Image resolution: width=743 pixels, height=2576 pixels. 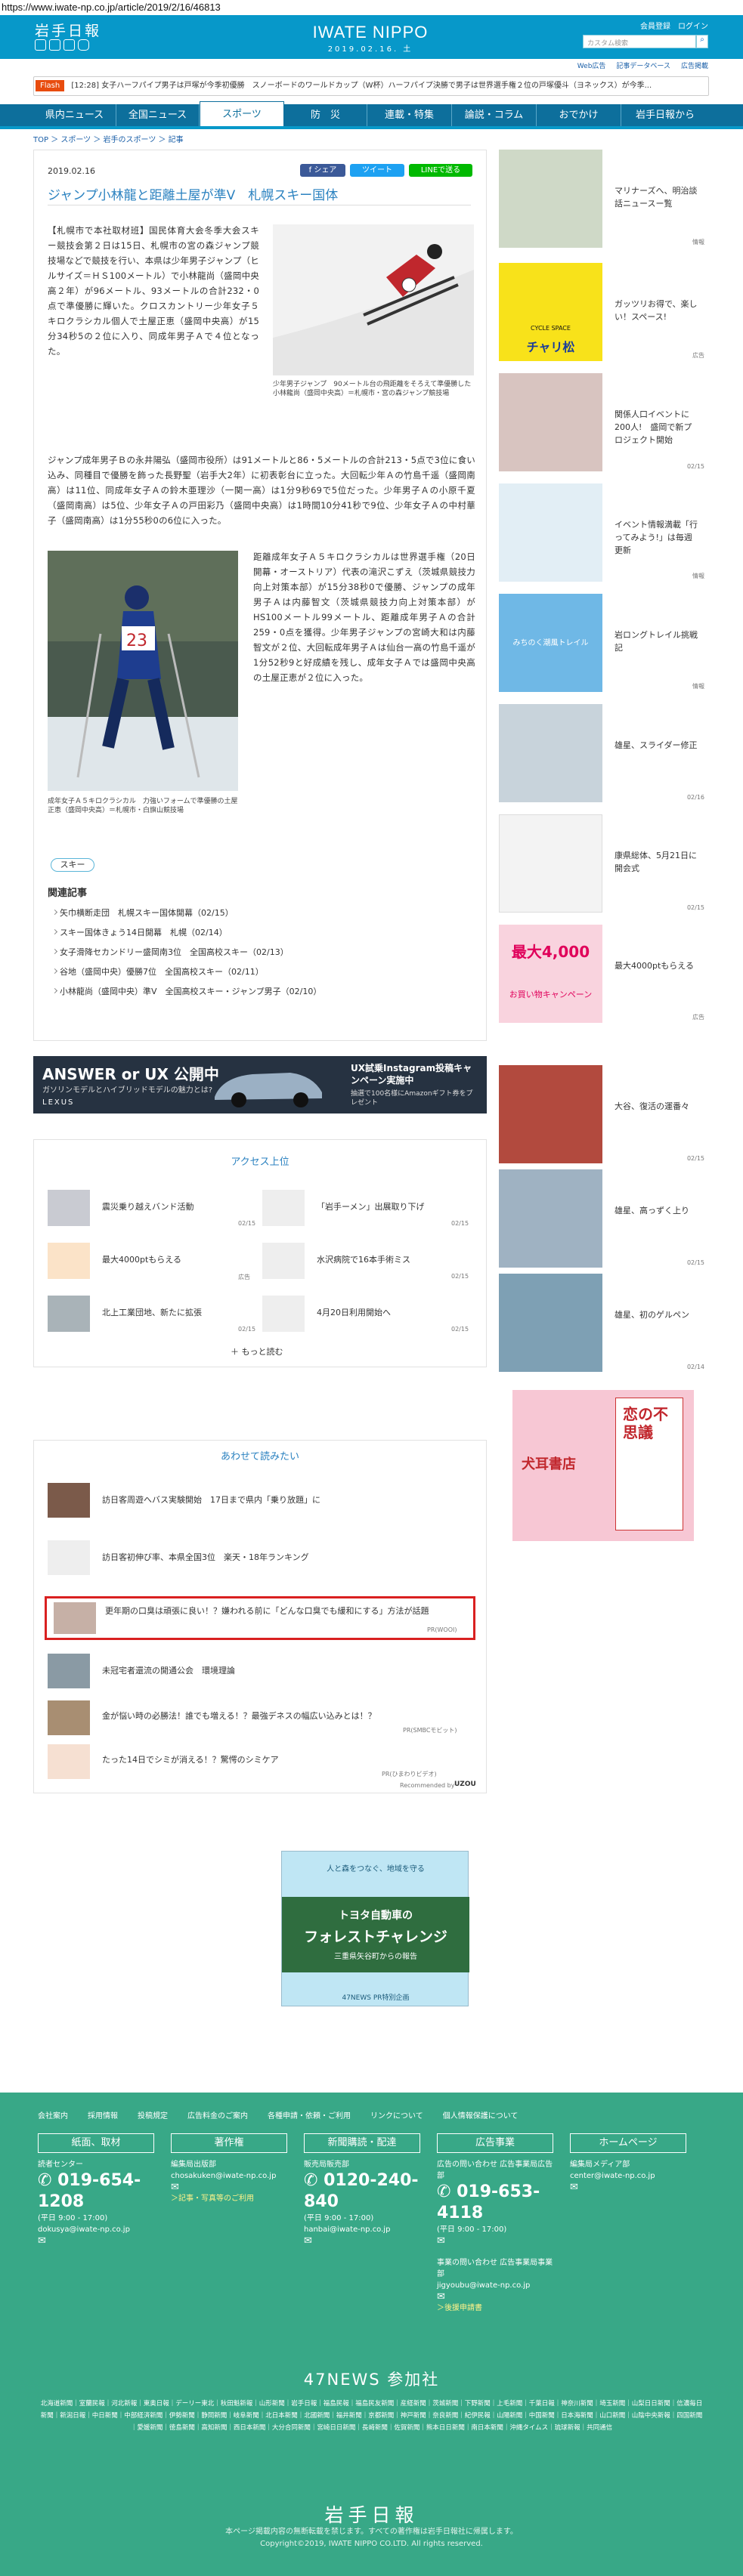 I want to click on nav-from-nippo: 岩手日報から, so click(x=665, y=115).